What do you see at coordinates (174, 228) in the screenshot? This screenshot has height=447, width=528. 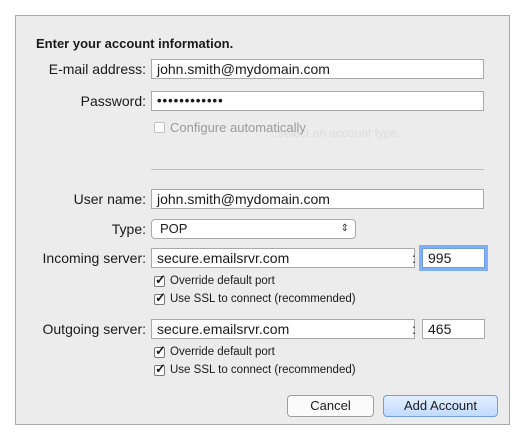 I see `type-select-value: POP` at bounding box center [174, 228].